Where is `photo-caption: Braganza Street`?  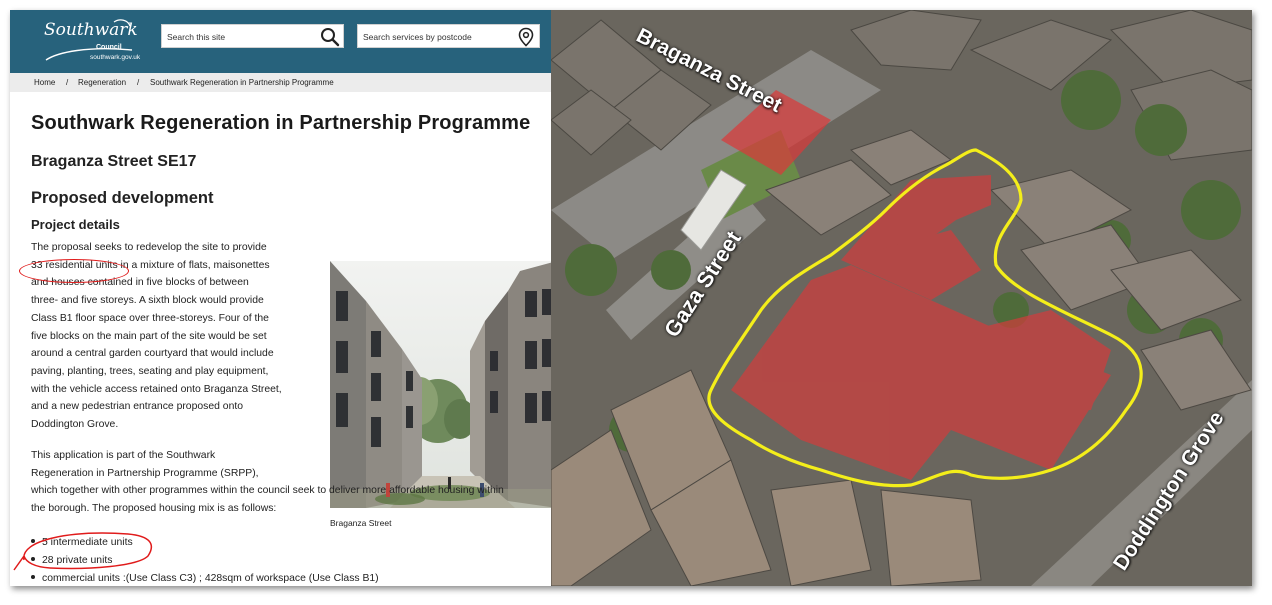
photo-caption: Braganza Street is located at coordinates (361, 523).